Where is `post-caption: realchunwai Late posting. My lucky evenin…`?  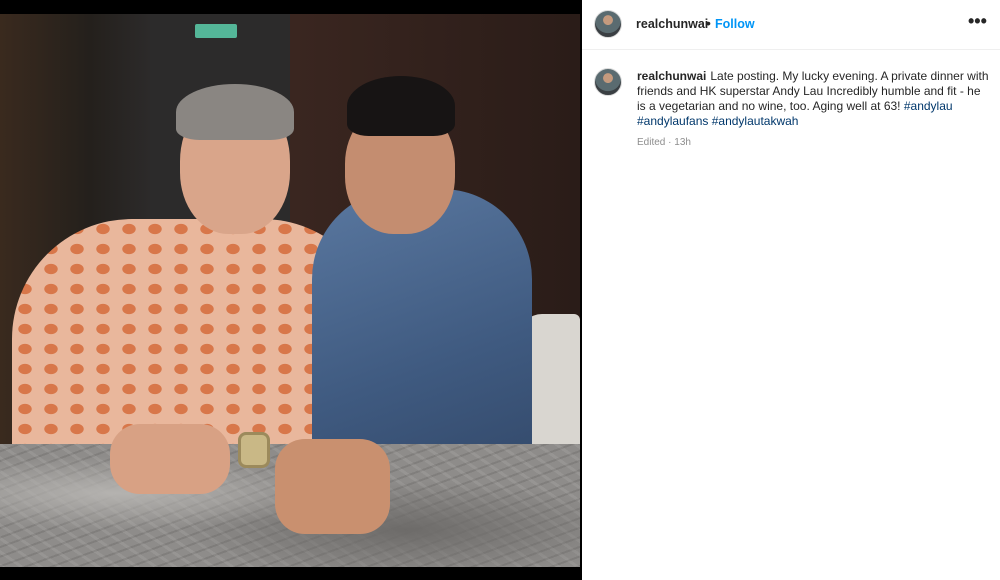
post-caption: realchunwai Late posting. My lucky evenin… is located at coordinates (814, 99).